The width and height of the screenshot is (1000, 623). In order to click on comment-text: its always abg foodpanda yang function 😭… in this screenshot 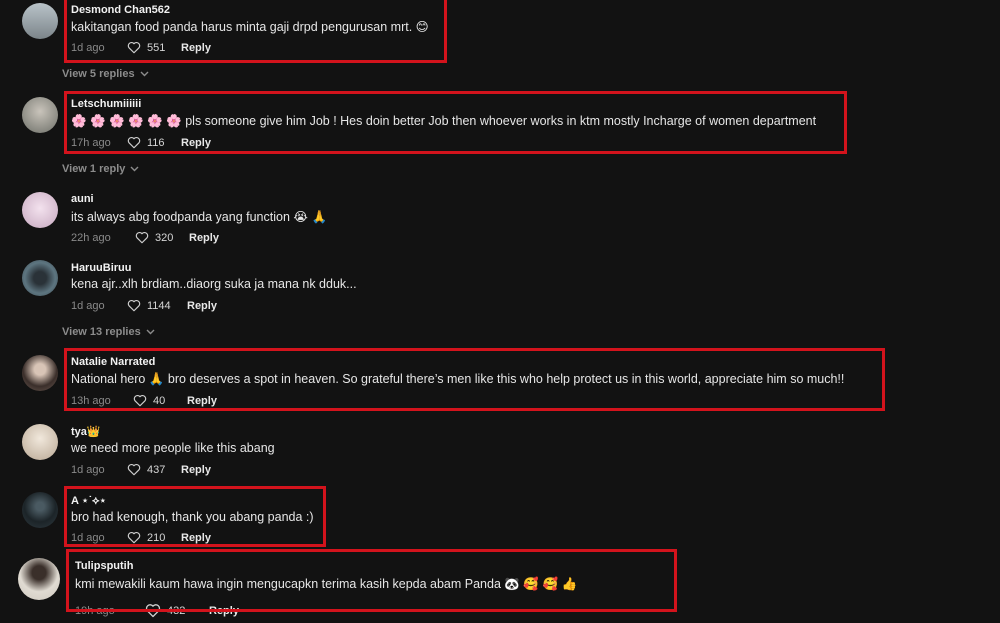, I will do `click(199, 217)`.